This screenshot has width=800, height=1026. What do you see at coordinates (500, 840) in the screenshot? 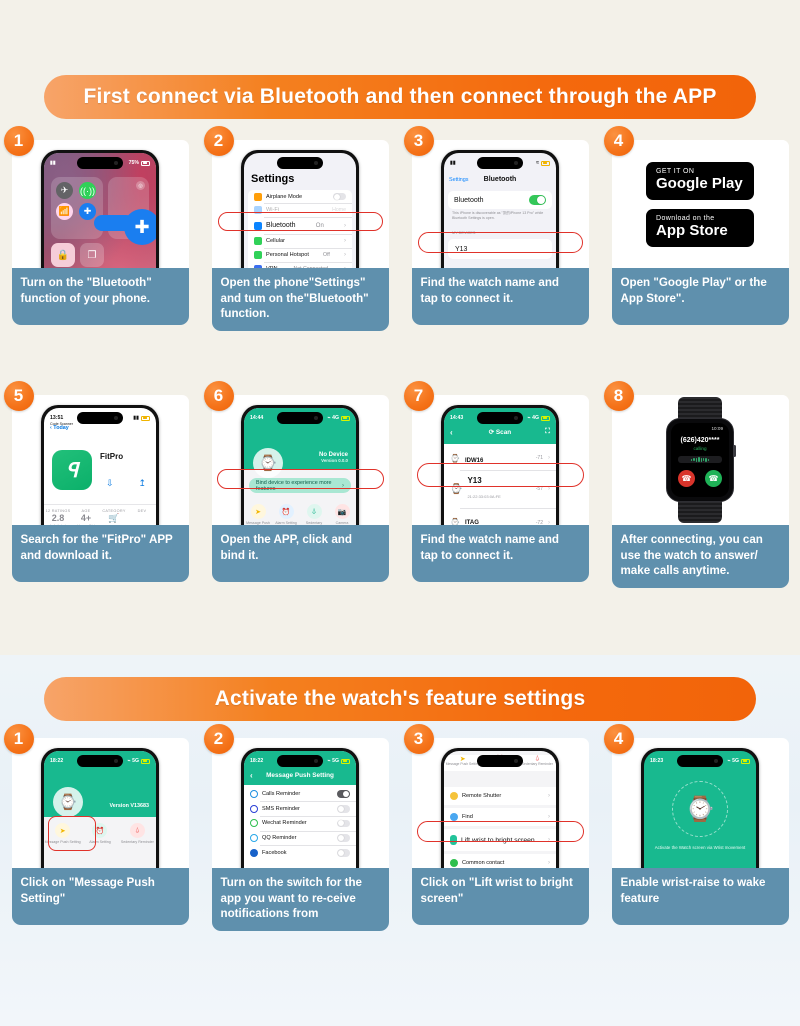
I see `row-lift-wrist: Lift wrist to bright screen ›` at bounding box center [500, 840].